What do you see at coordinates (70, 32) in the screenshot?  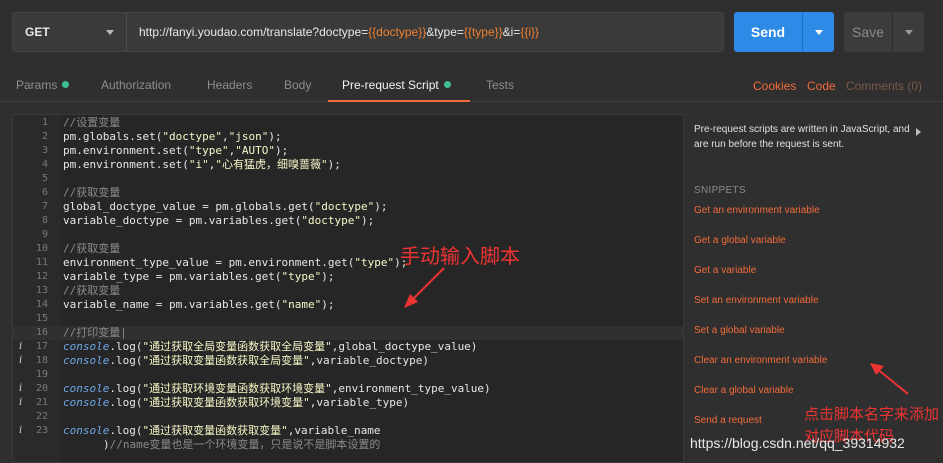 I see `method-select: GET` at bounding box center [70, 32].